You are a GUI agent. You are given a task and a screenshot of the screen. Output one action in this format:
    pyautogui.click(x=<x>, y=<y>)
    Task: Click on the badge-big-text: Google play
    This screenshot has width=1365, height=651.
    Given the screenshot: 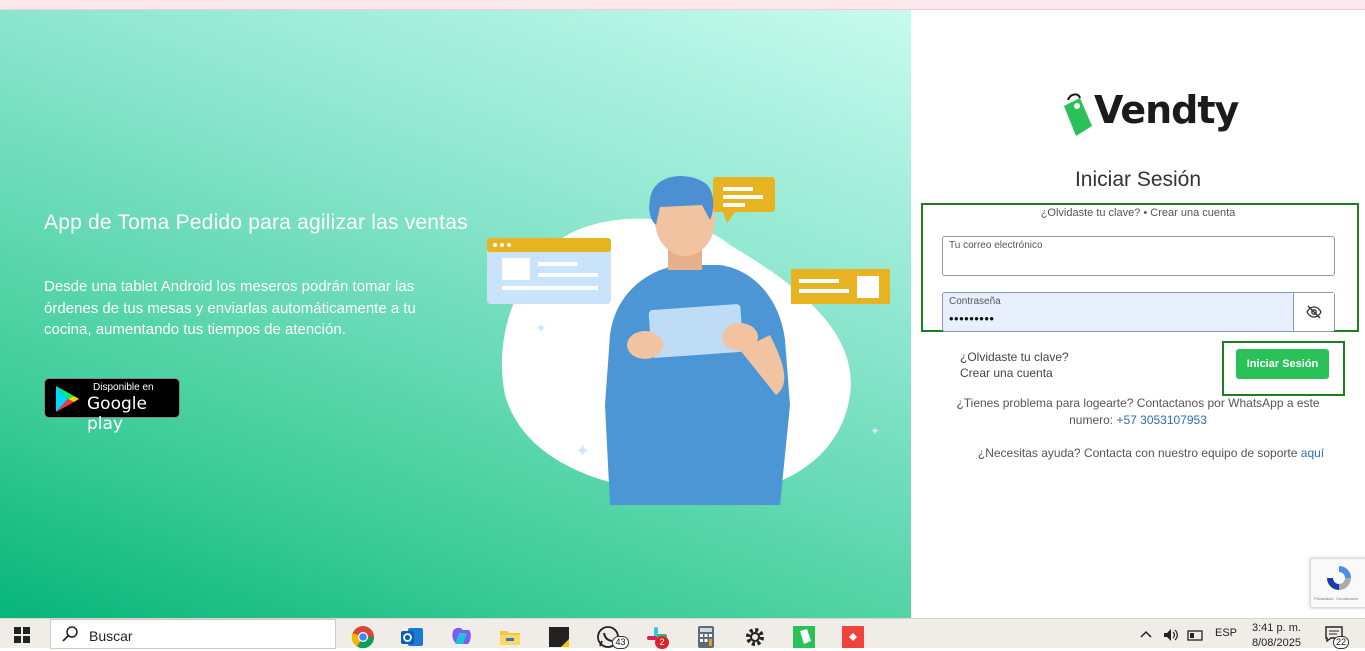 What is the action you would take?
    pyautogui.click(x=117, y=414)
    